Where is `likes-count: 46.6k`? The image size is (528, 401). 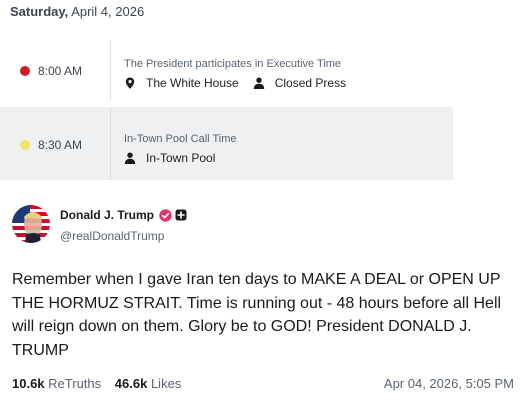
likes-count: 46.6k is located at coordinates (131, 383).